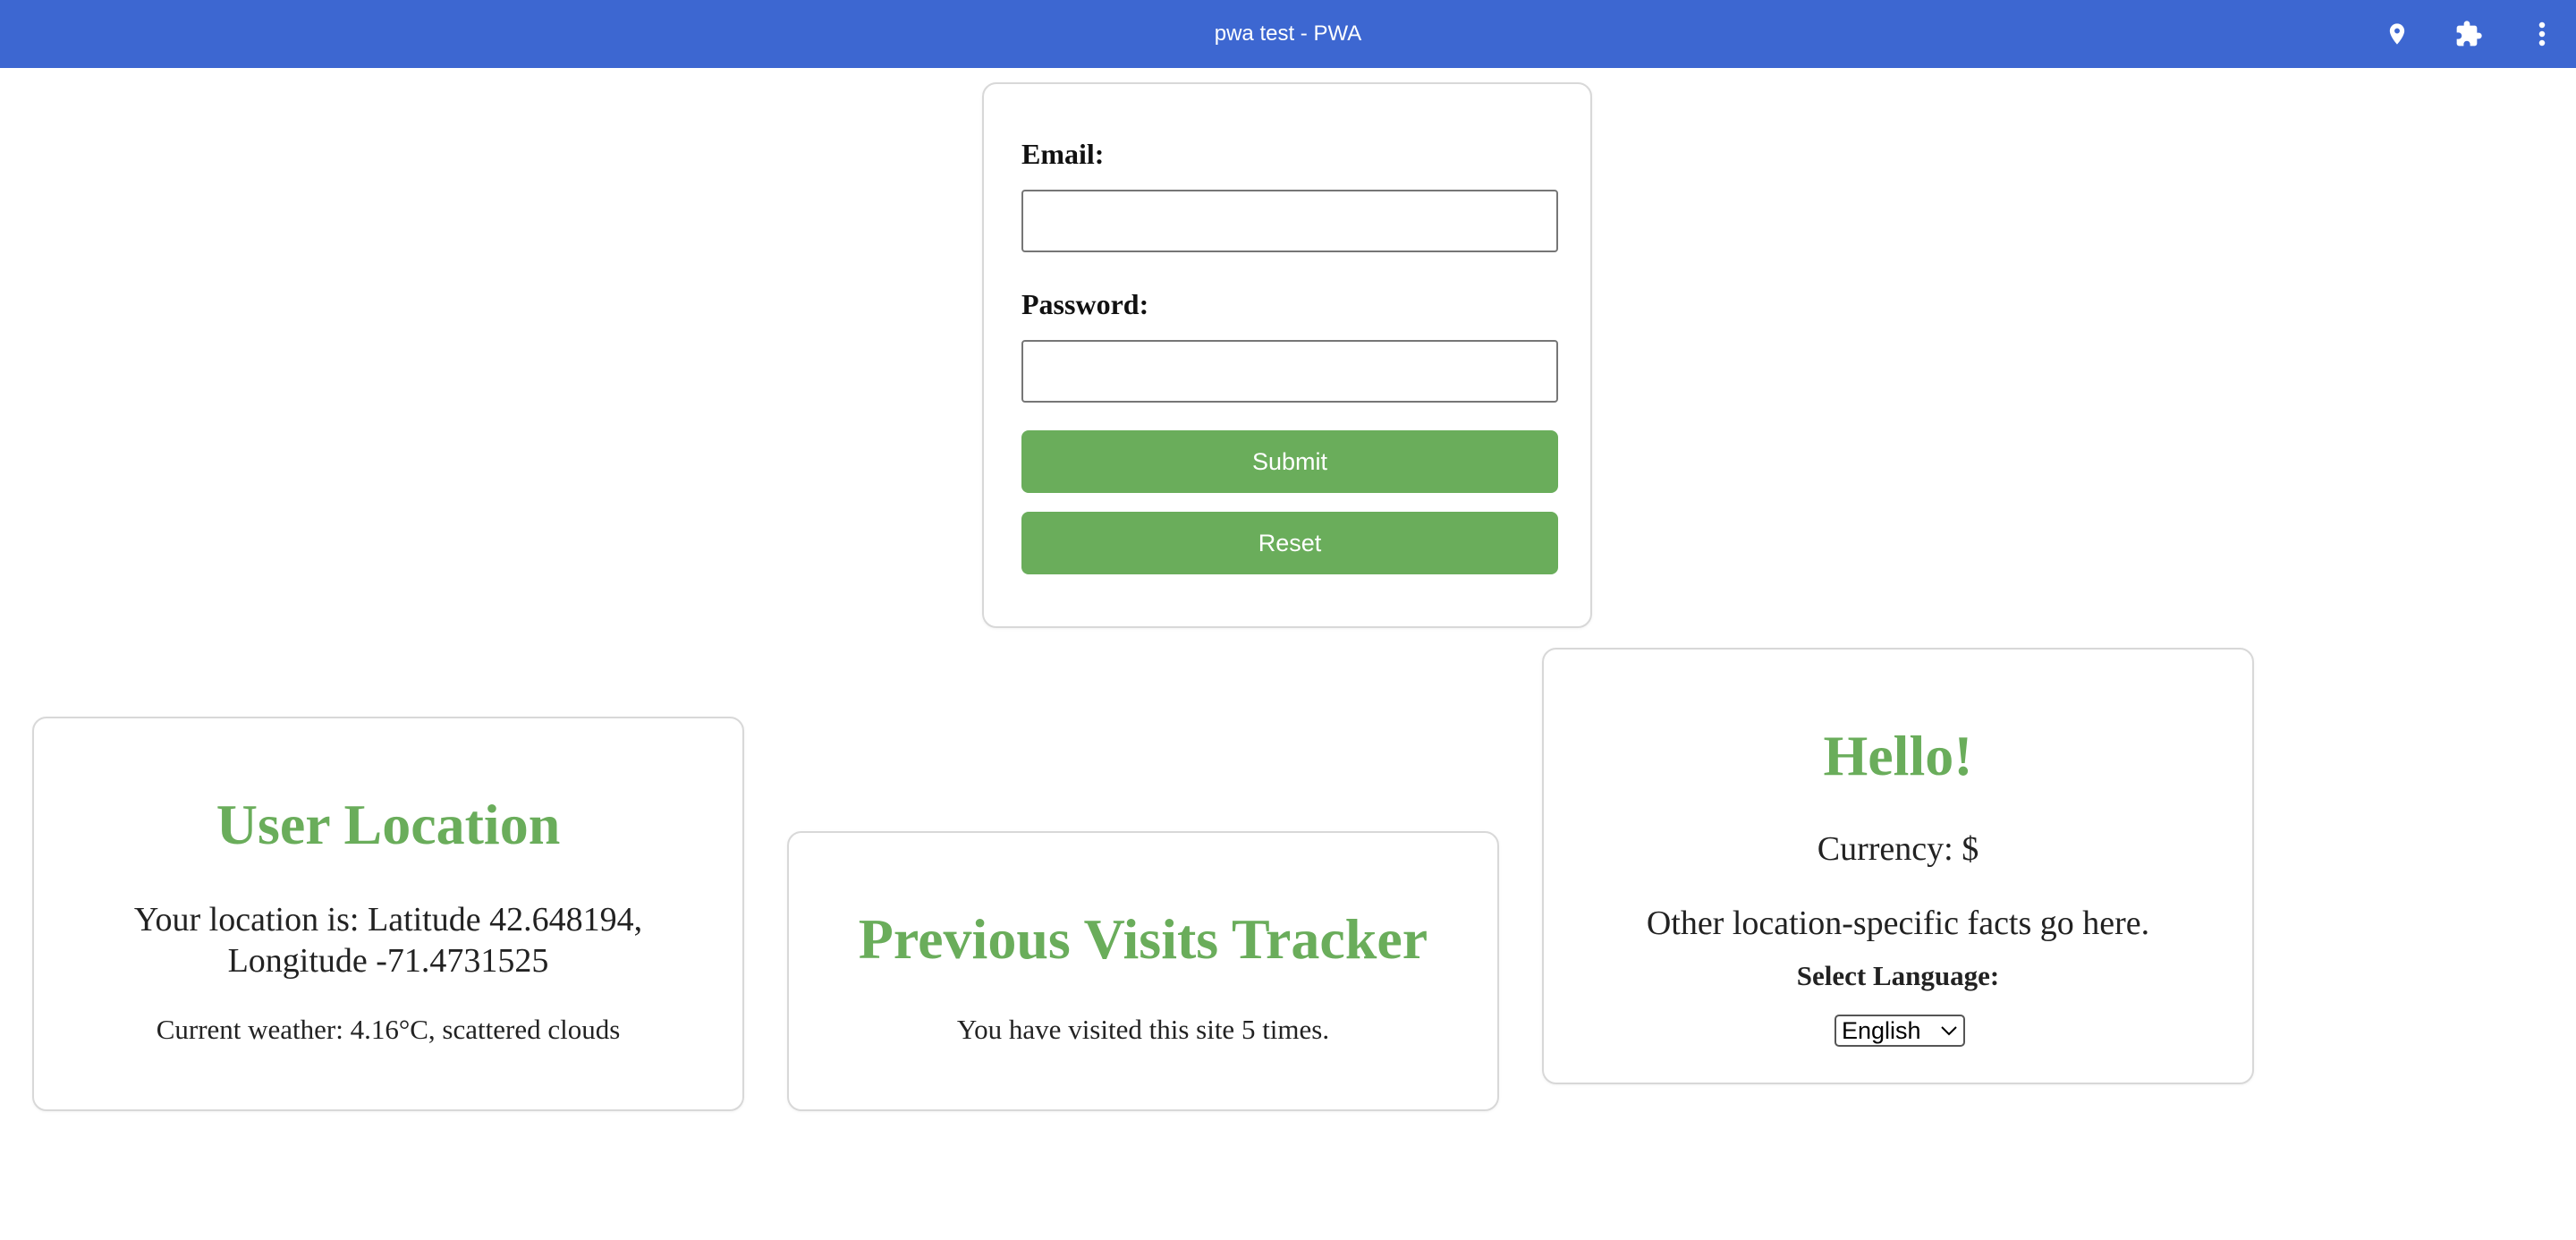 The height and width of the screenshot is (1240, 2576). What do you see at coordinates (1949, 1031) in the screenshot?
I see `chevron-down-icon` at bounding box center [1949, 1031].